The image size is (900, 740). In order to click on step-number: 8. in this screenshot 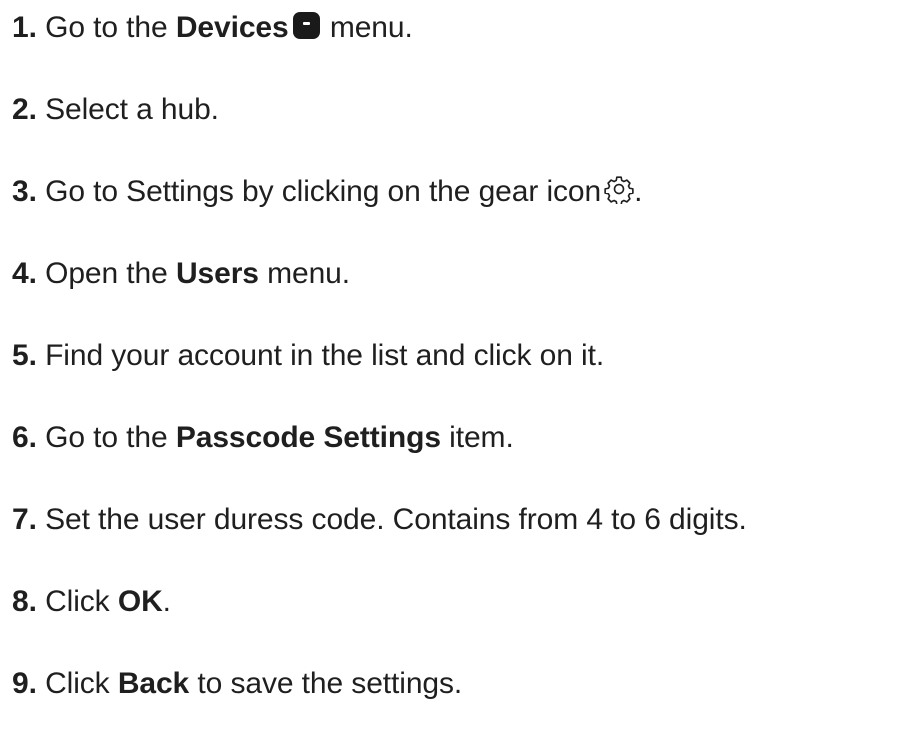, I will do `click(24, 601)`.